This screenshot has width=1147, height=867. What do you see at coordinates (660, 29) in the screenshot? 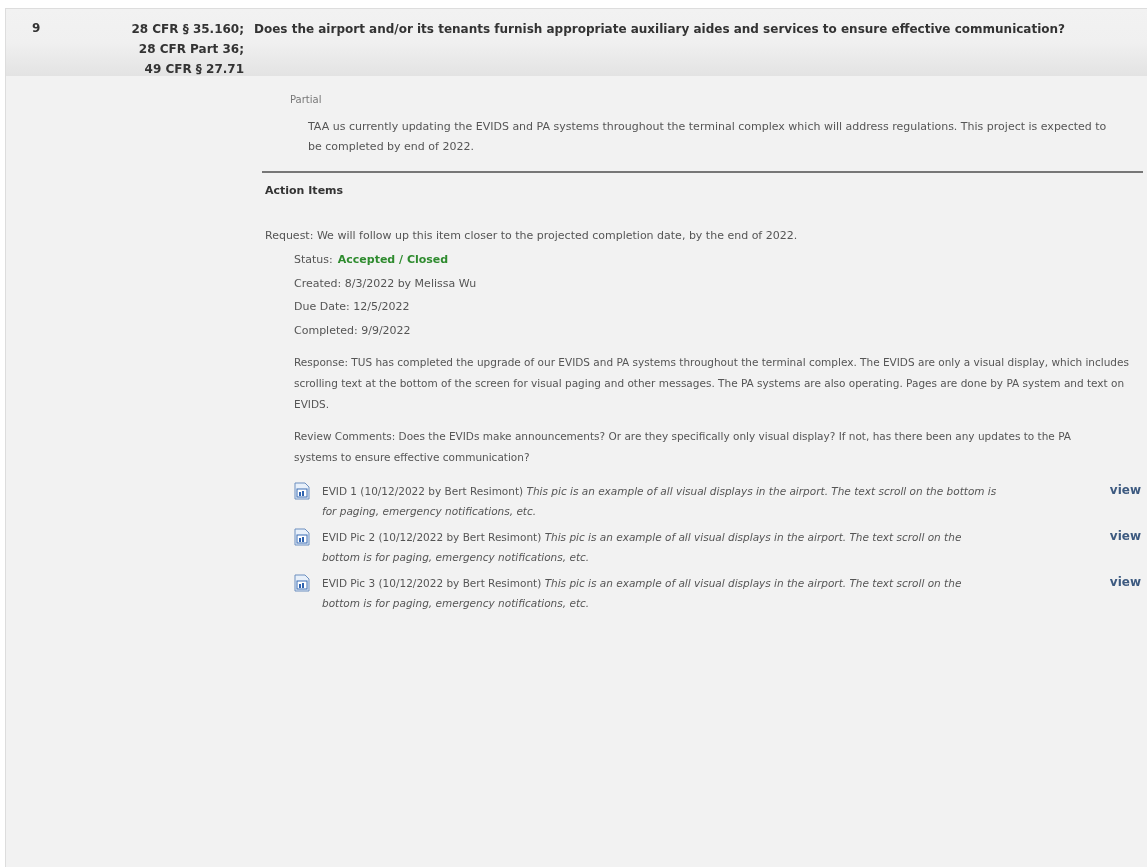
I see `question-text: Does the airport and/or its tenants furnish appropriate auxiliary aides and services to ensure effective communication?` at bounding box center [660, 29].